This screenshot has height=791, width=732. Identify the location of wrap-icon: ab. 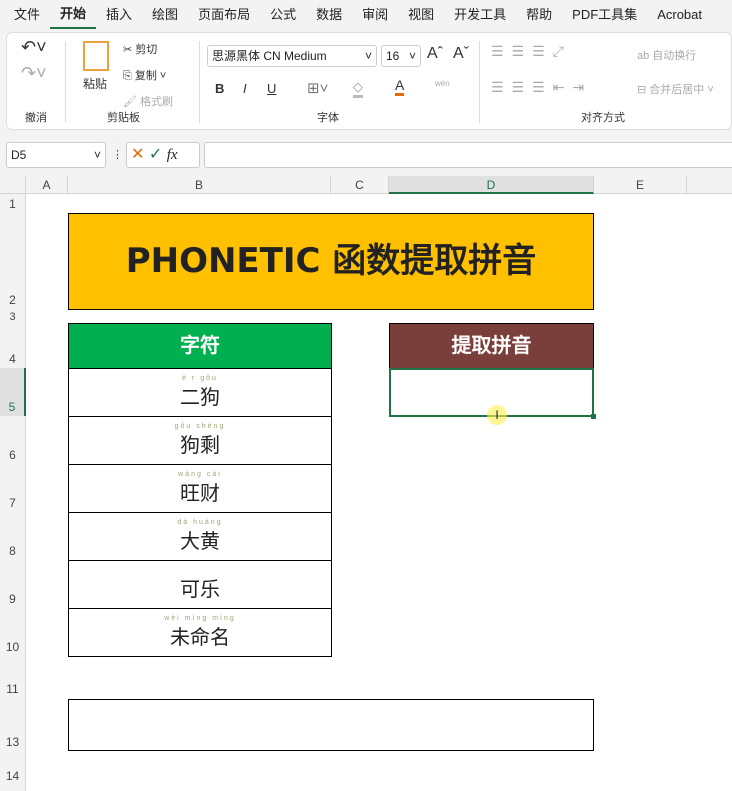
(645, 56).